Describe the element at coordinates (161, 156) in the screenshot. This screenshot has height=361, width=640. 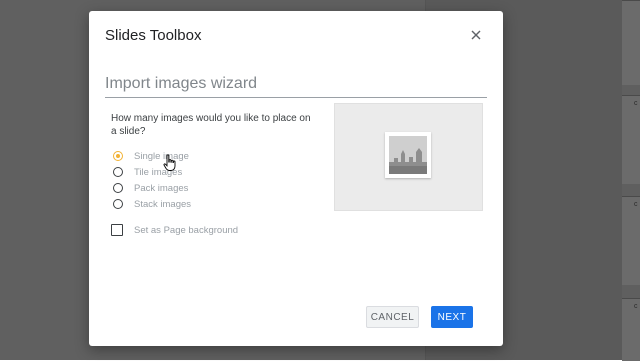
I see `option-label: Single image` at that location.